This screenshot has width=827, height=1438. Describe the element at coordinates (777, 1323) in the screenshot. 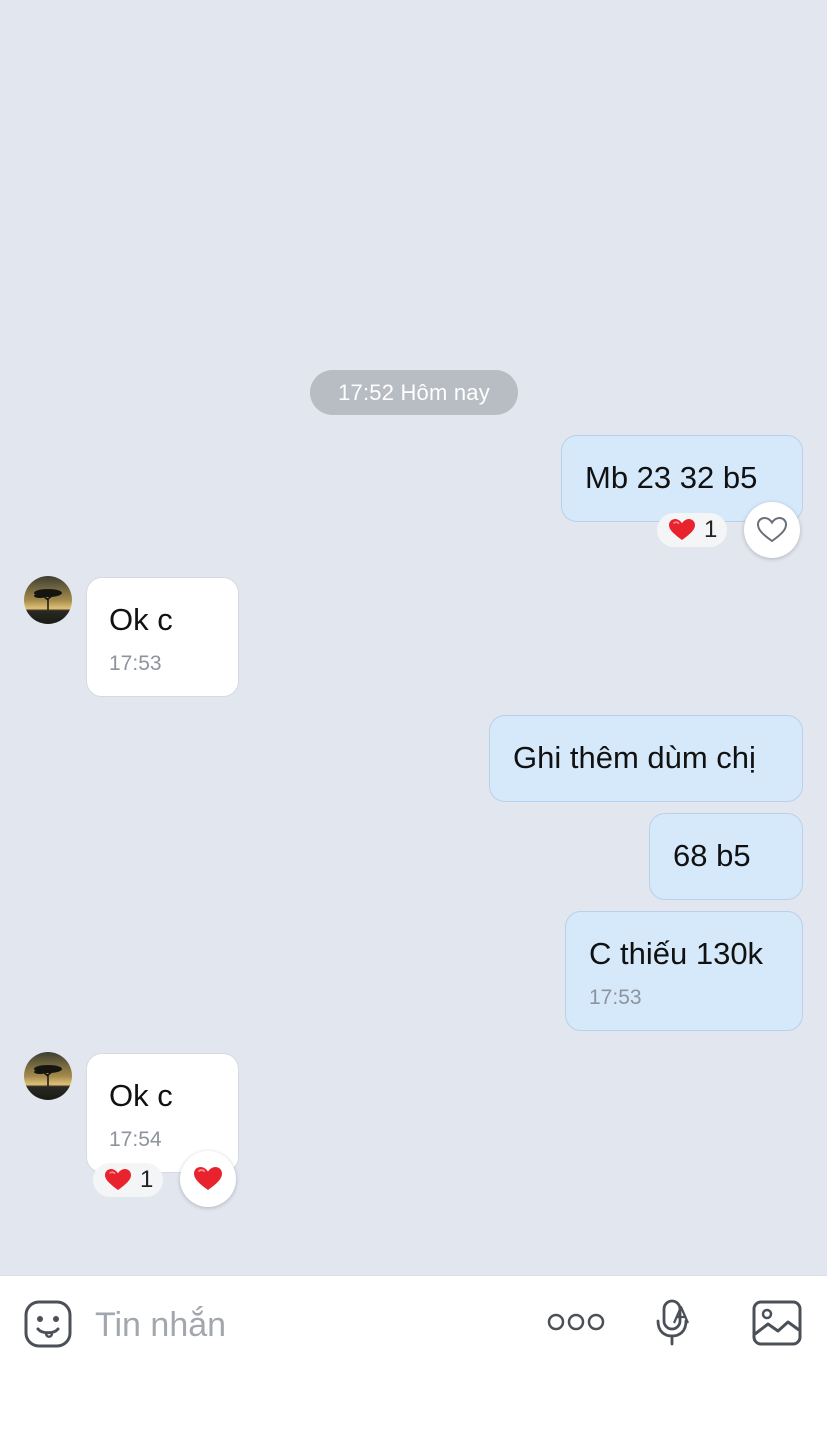

I see `image-icon` at that location.